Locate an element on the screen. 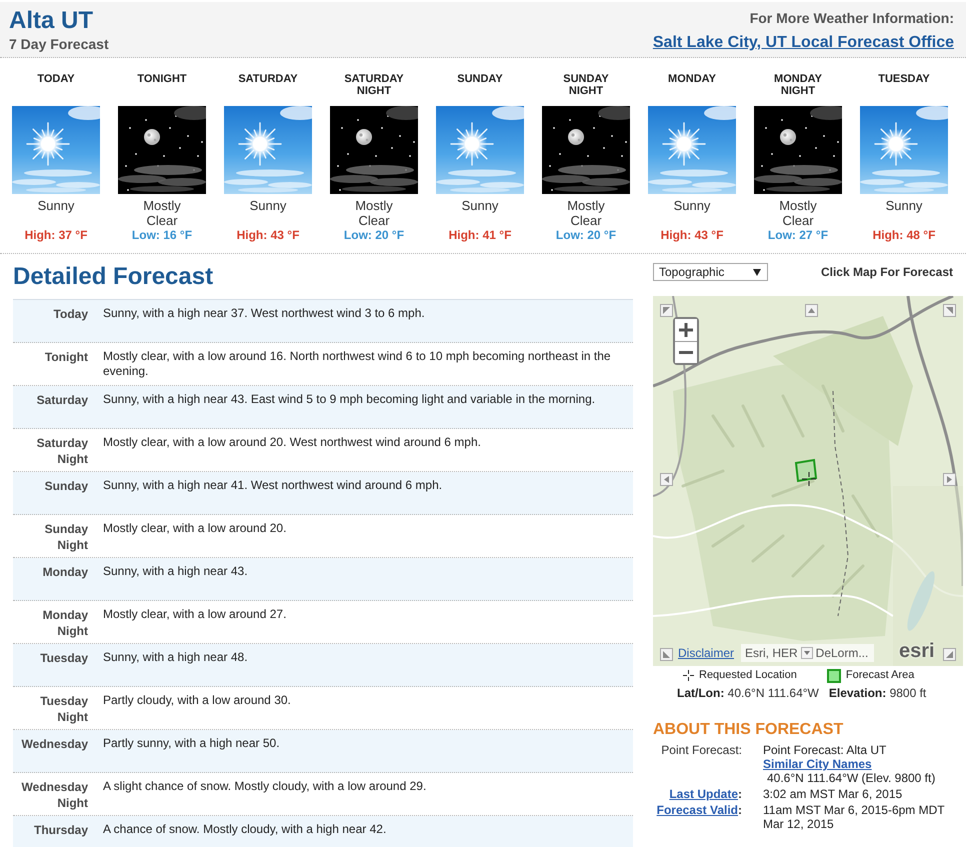 This screenshot has height=847, width=966. forecast-text: Mostly clear, with a low around 16. North northwest wind 6 to 10 mph becoming northeast in the evening. is located at coordinates (357, 364).